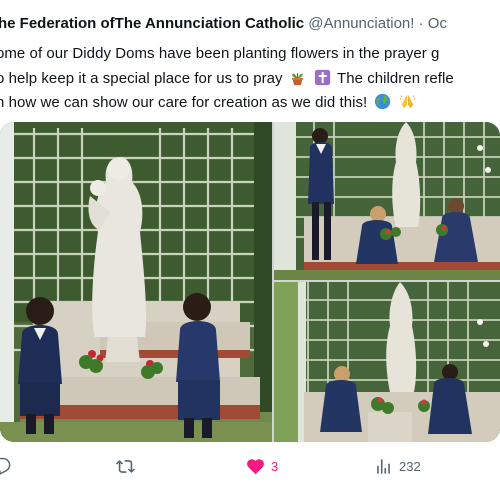 The width and height of the screenshot is (500, 499). I want to click on photo-prayer-garden-two-children-kneeling, so click(387, 362).